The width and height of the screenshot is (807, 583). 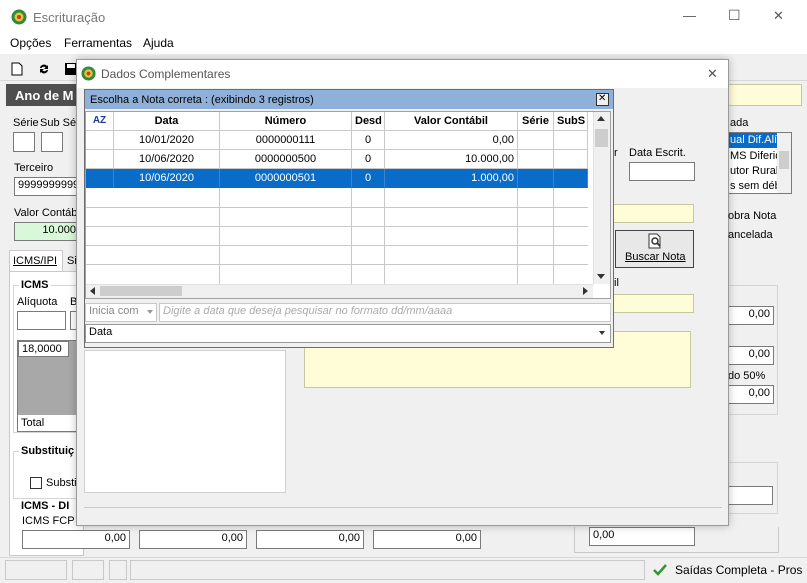 I want to click on dialog-close-button: ✕, so click(x=712, y=74).